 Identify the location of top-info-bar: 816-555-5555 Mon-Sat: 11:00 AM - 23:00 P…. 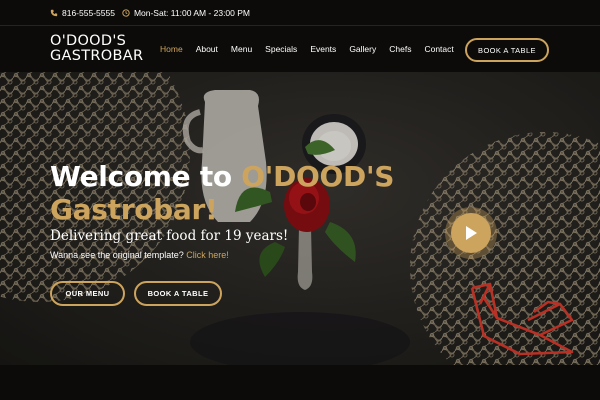
(300, 12).